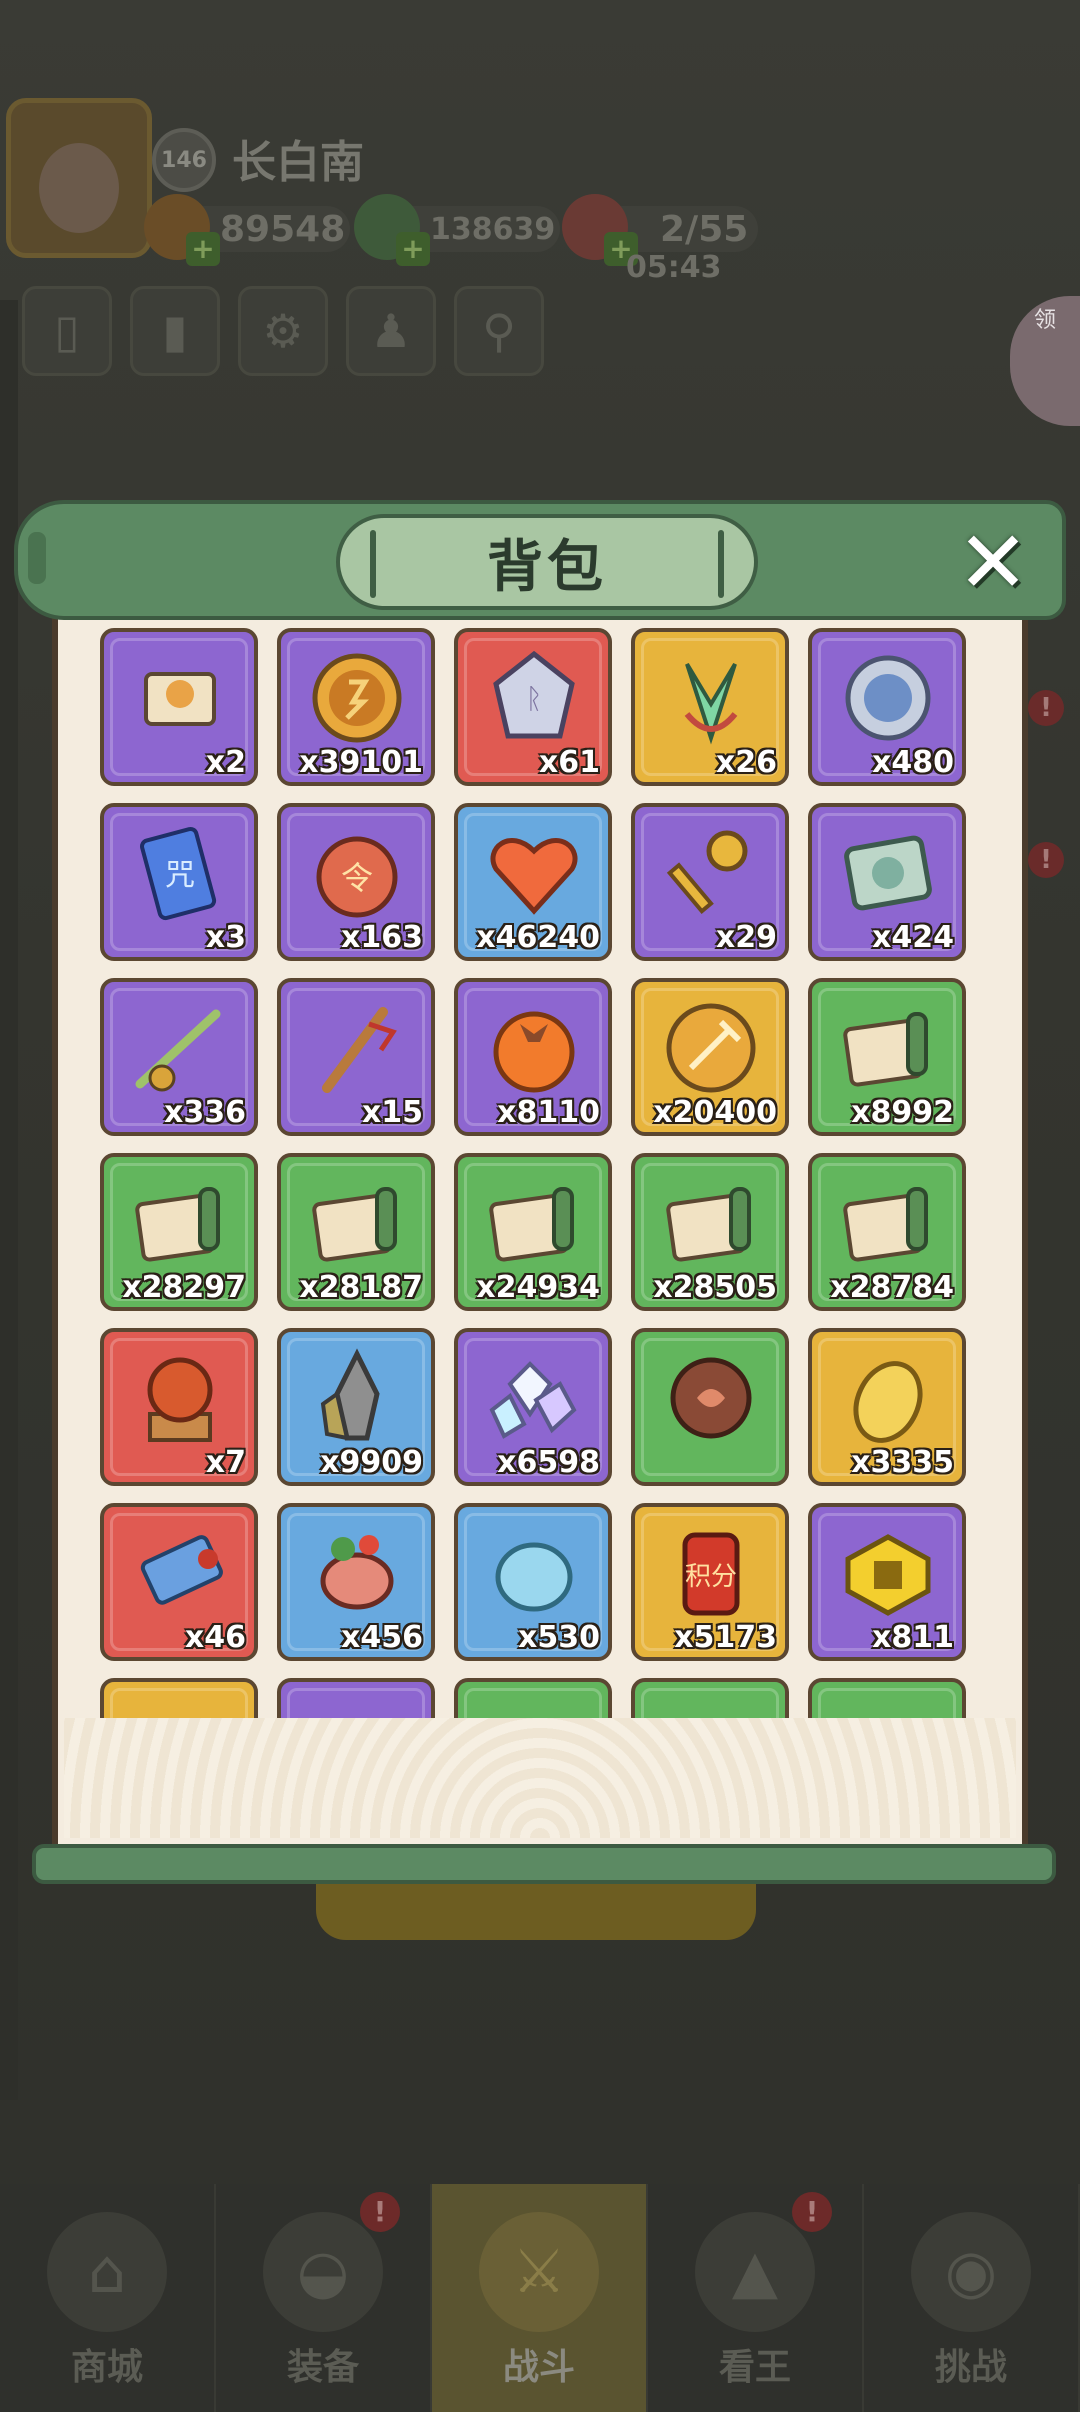 The image size is (1080, 2412). Describe the element at coordinates (533, 1057) in the screenshot. I see `bag-item: x8110` at that location.